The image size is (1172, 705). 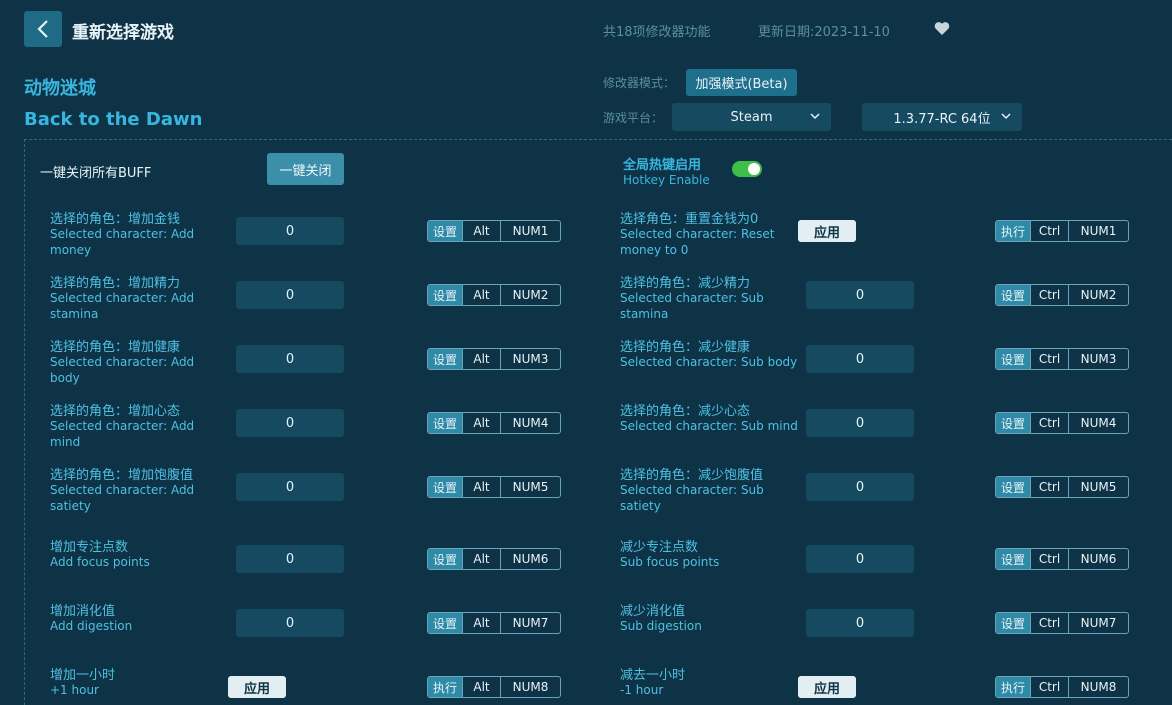 I want to click on hotkey-group: 设置 Ctrl NUM2, so click(x=1062, y=295).